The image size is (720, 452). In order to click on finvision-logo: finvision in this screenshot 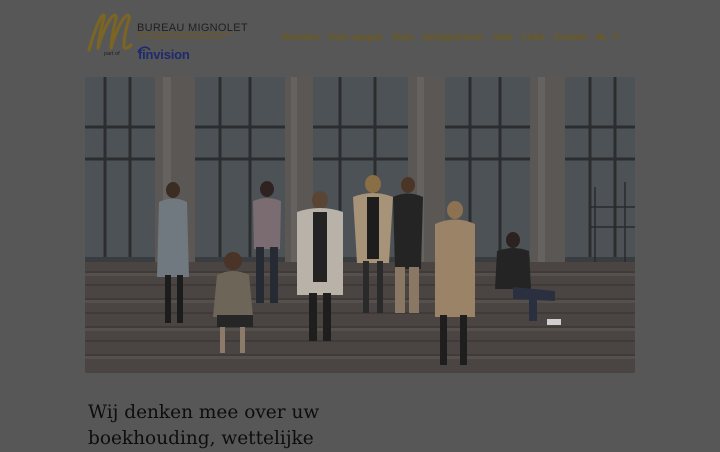, I will do `click(167, 56)`.